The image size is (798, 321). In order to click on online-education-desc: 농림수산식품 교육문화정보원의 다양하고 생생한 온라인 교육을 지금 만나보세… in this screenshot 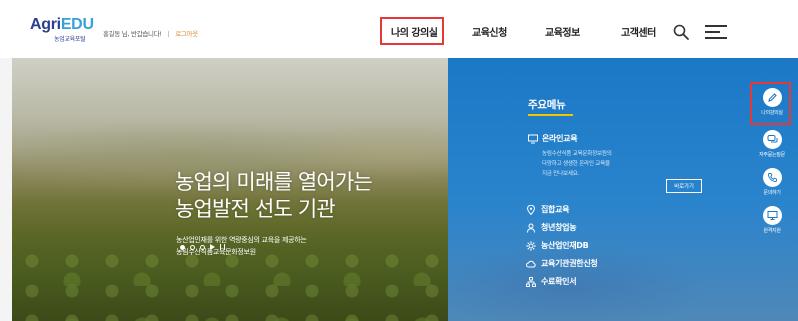, I will do `click(577, 164)`.